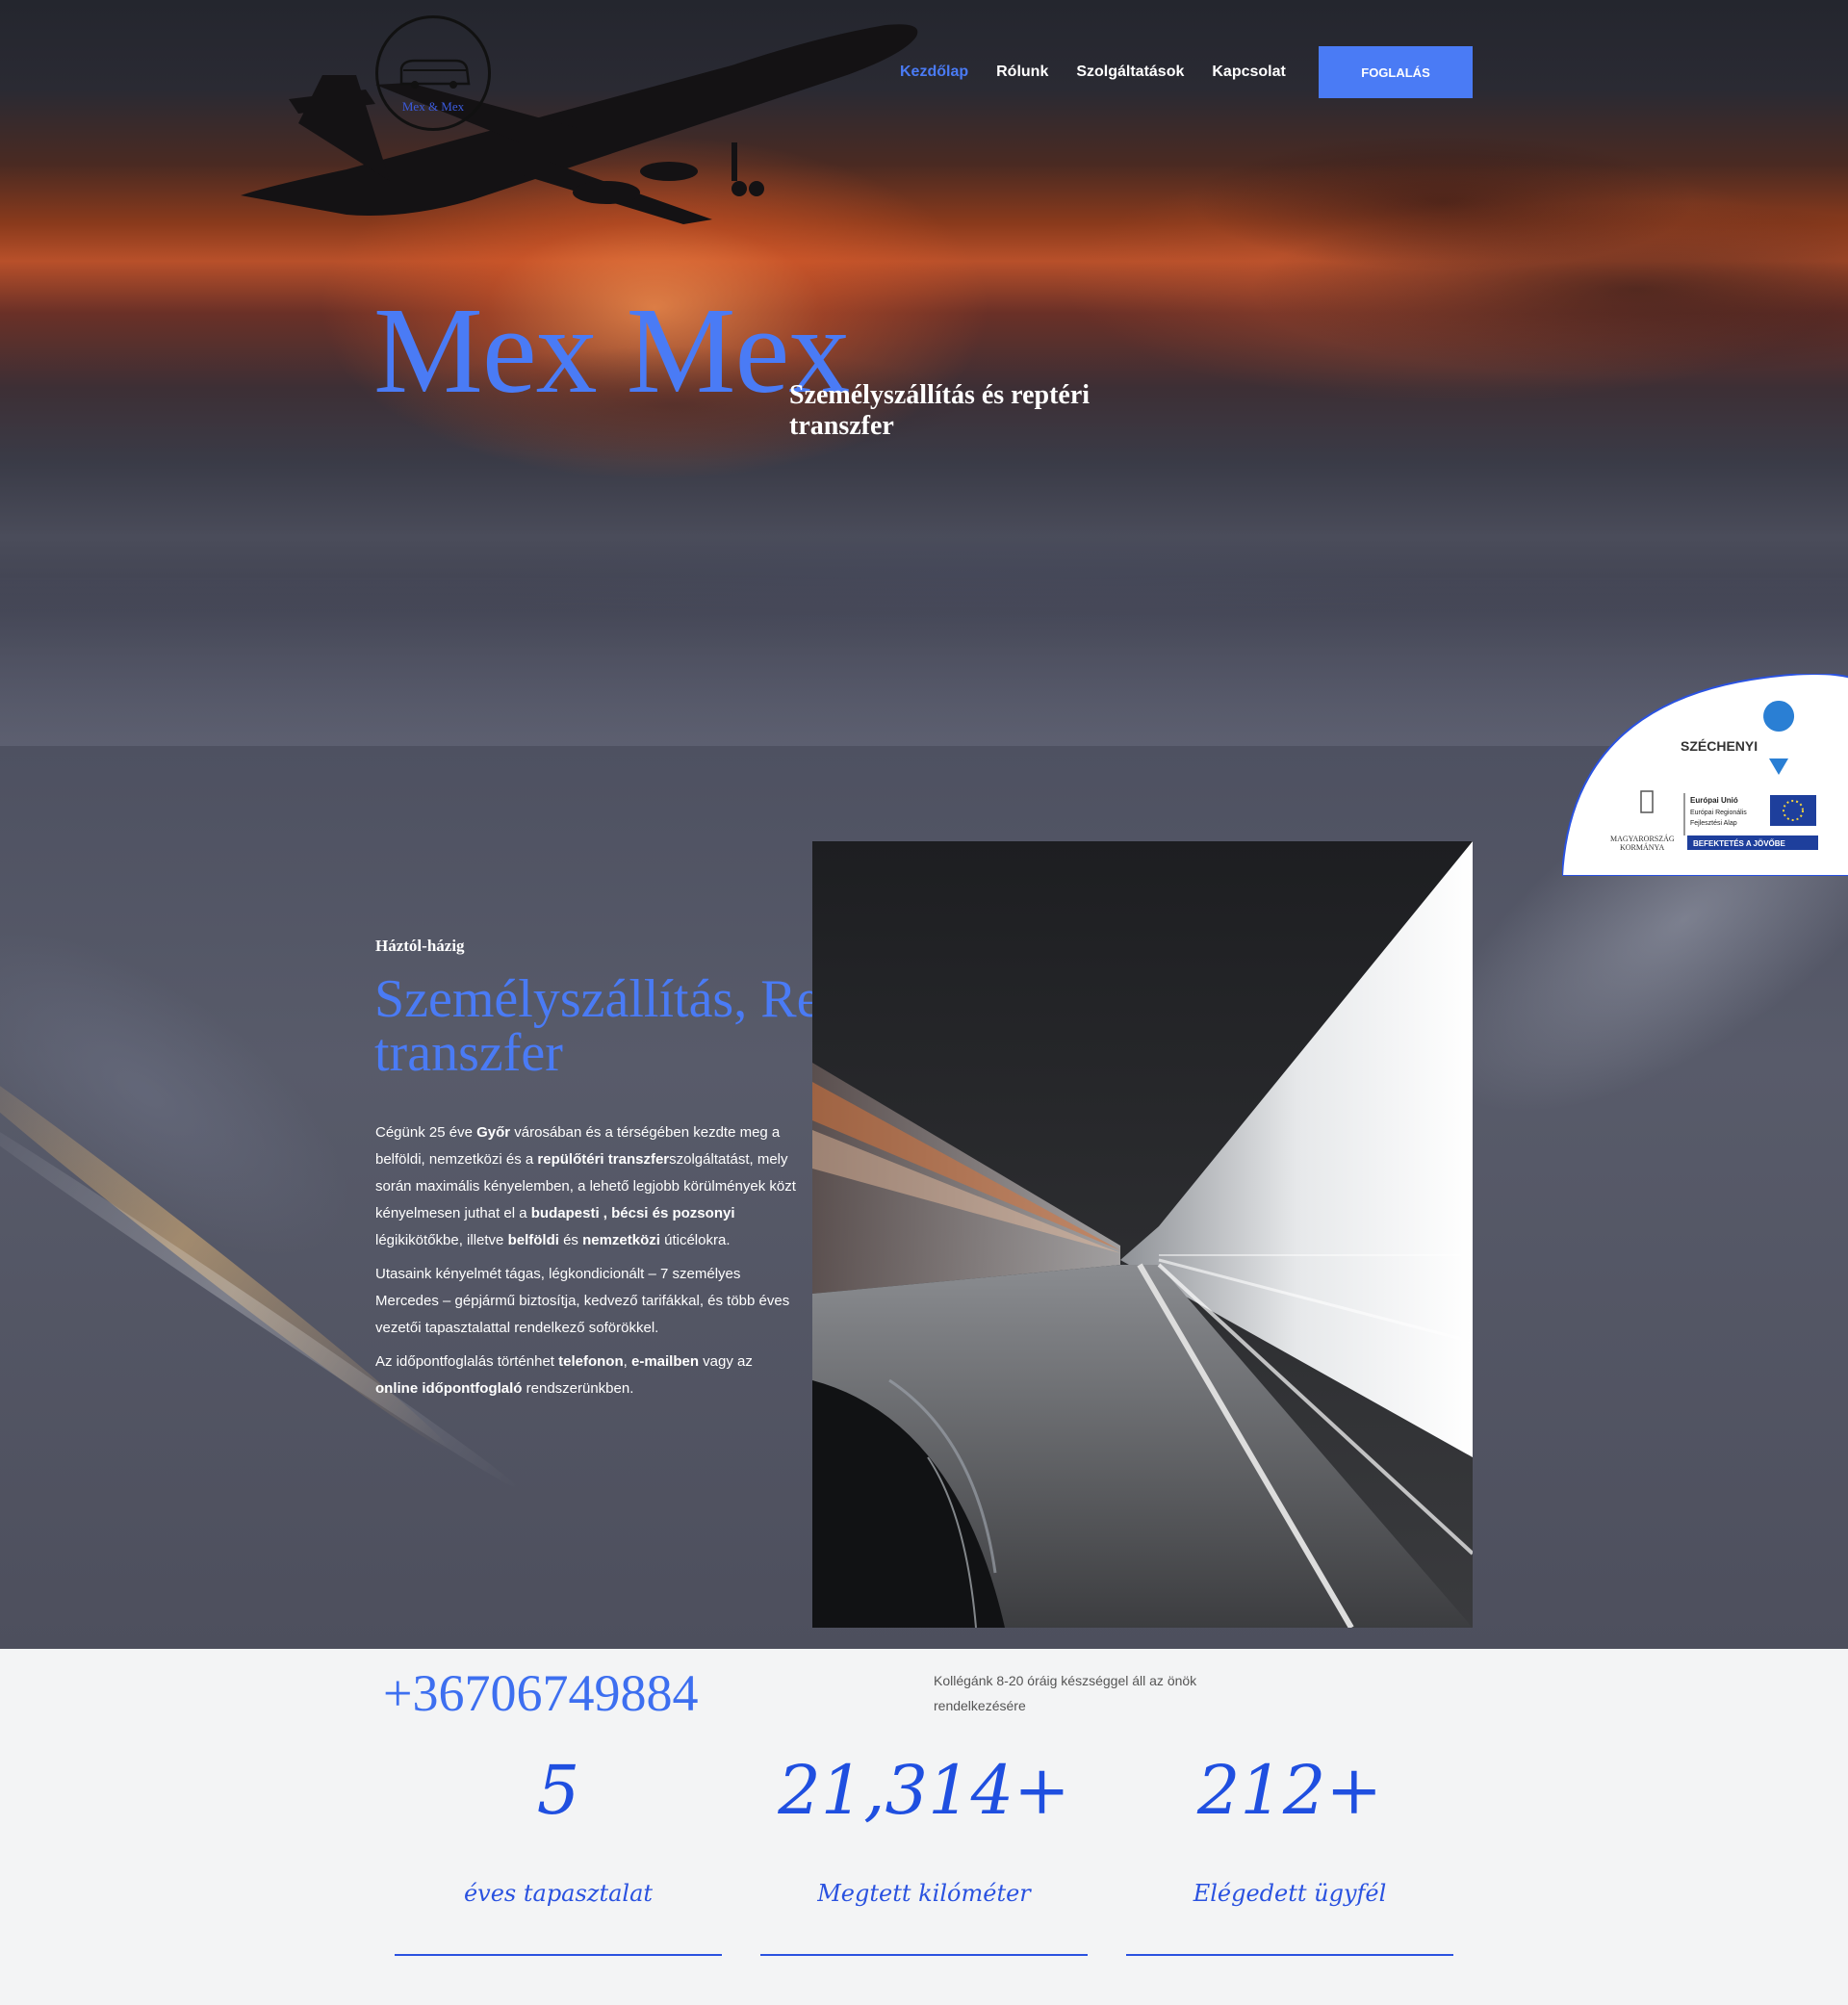 The height and width of the screenshot is (2005, 1848). Describe the element at coordinates (558, 1791) in the screenshot. I see `stat-value: 5` at that location.